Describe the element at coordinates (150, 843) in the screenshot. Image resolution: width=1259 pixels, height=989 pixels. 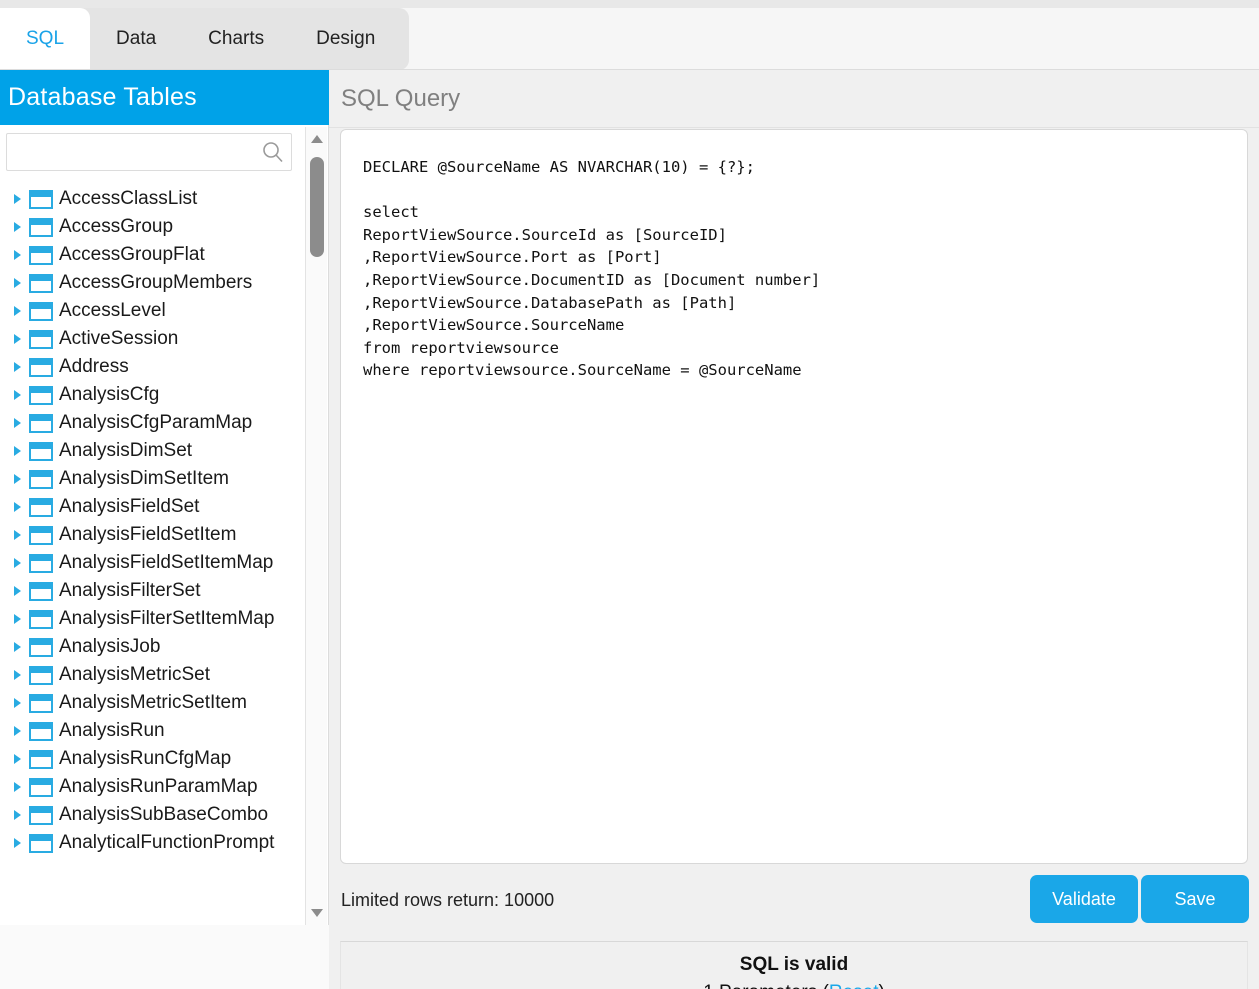
I see `table-list-item: AnalyticalFunctionPrompt` at that location.